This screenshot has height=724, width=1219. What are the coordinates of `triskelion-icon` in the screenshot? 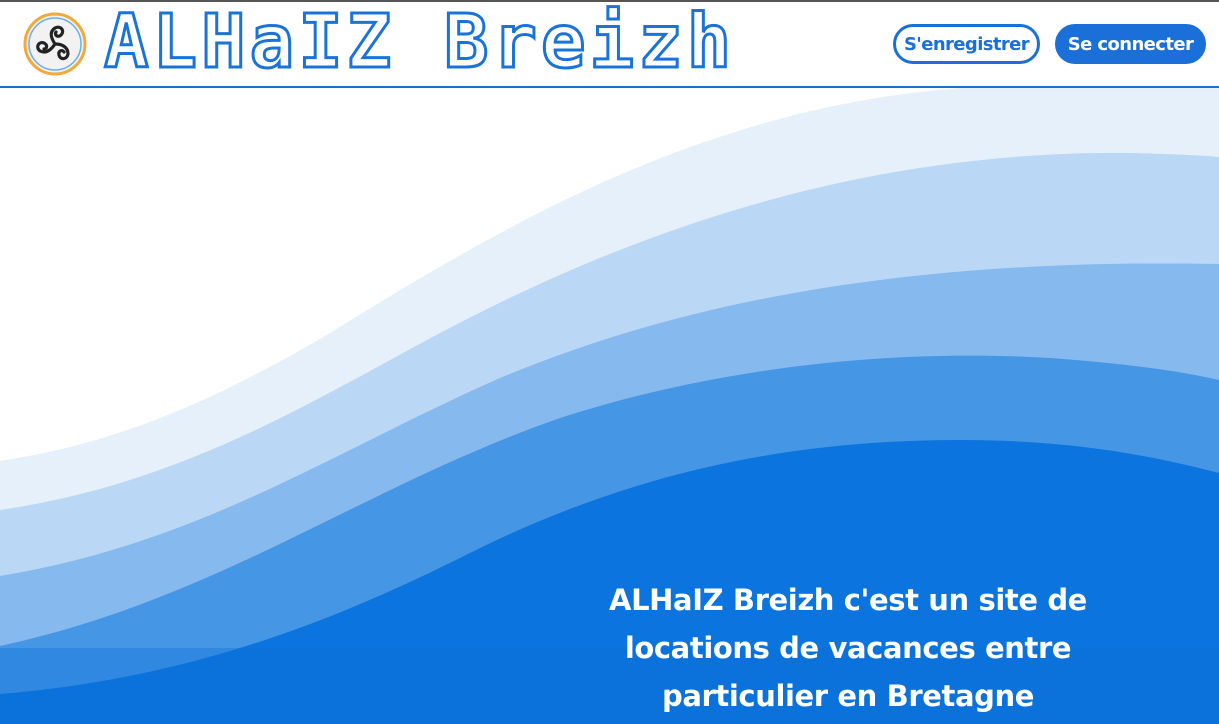 It's located at (55, 44).